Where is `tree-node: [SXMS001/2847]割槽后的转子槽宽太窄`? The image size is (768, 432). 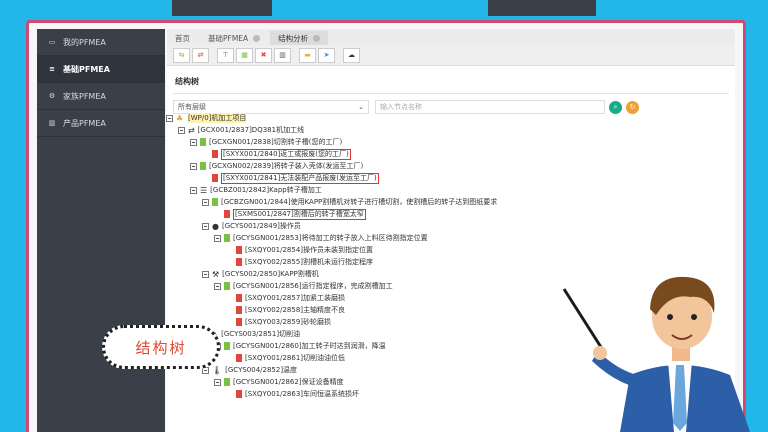
tree-node: [SXMS001/2847]割槽后的转子槽宽太窄 is located at coordinates (295, 214).